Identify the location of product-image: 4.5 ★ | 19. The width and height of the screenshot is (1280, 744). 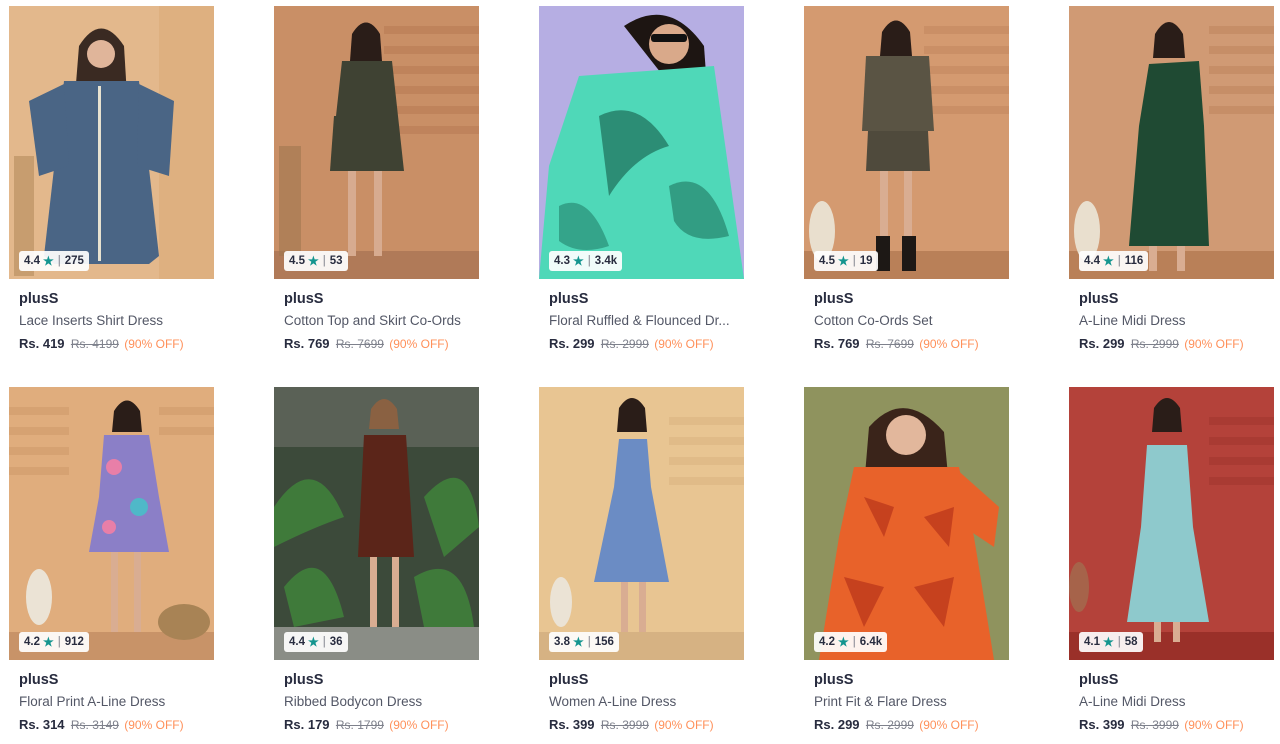
(906, 142).